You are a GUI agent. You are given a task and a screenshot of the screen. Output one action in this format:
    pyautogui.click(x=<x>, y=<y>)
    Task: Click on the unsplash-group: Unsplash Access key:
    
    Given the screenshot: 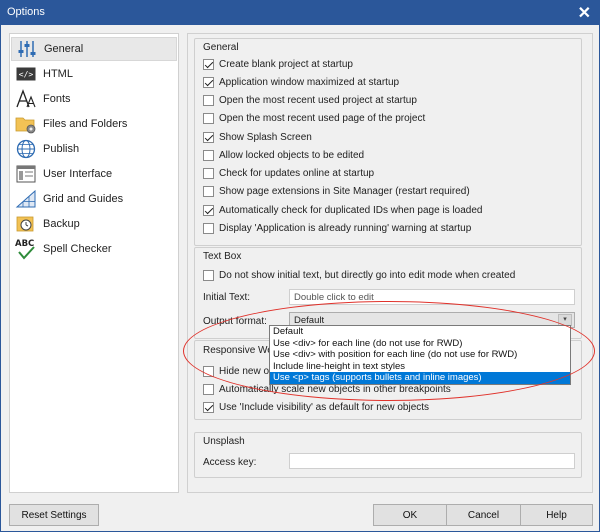 What is the action you would take?
    pyautogui.click(x=388, y=455)
    